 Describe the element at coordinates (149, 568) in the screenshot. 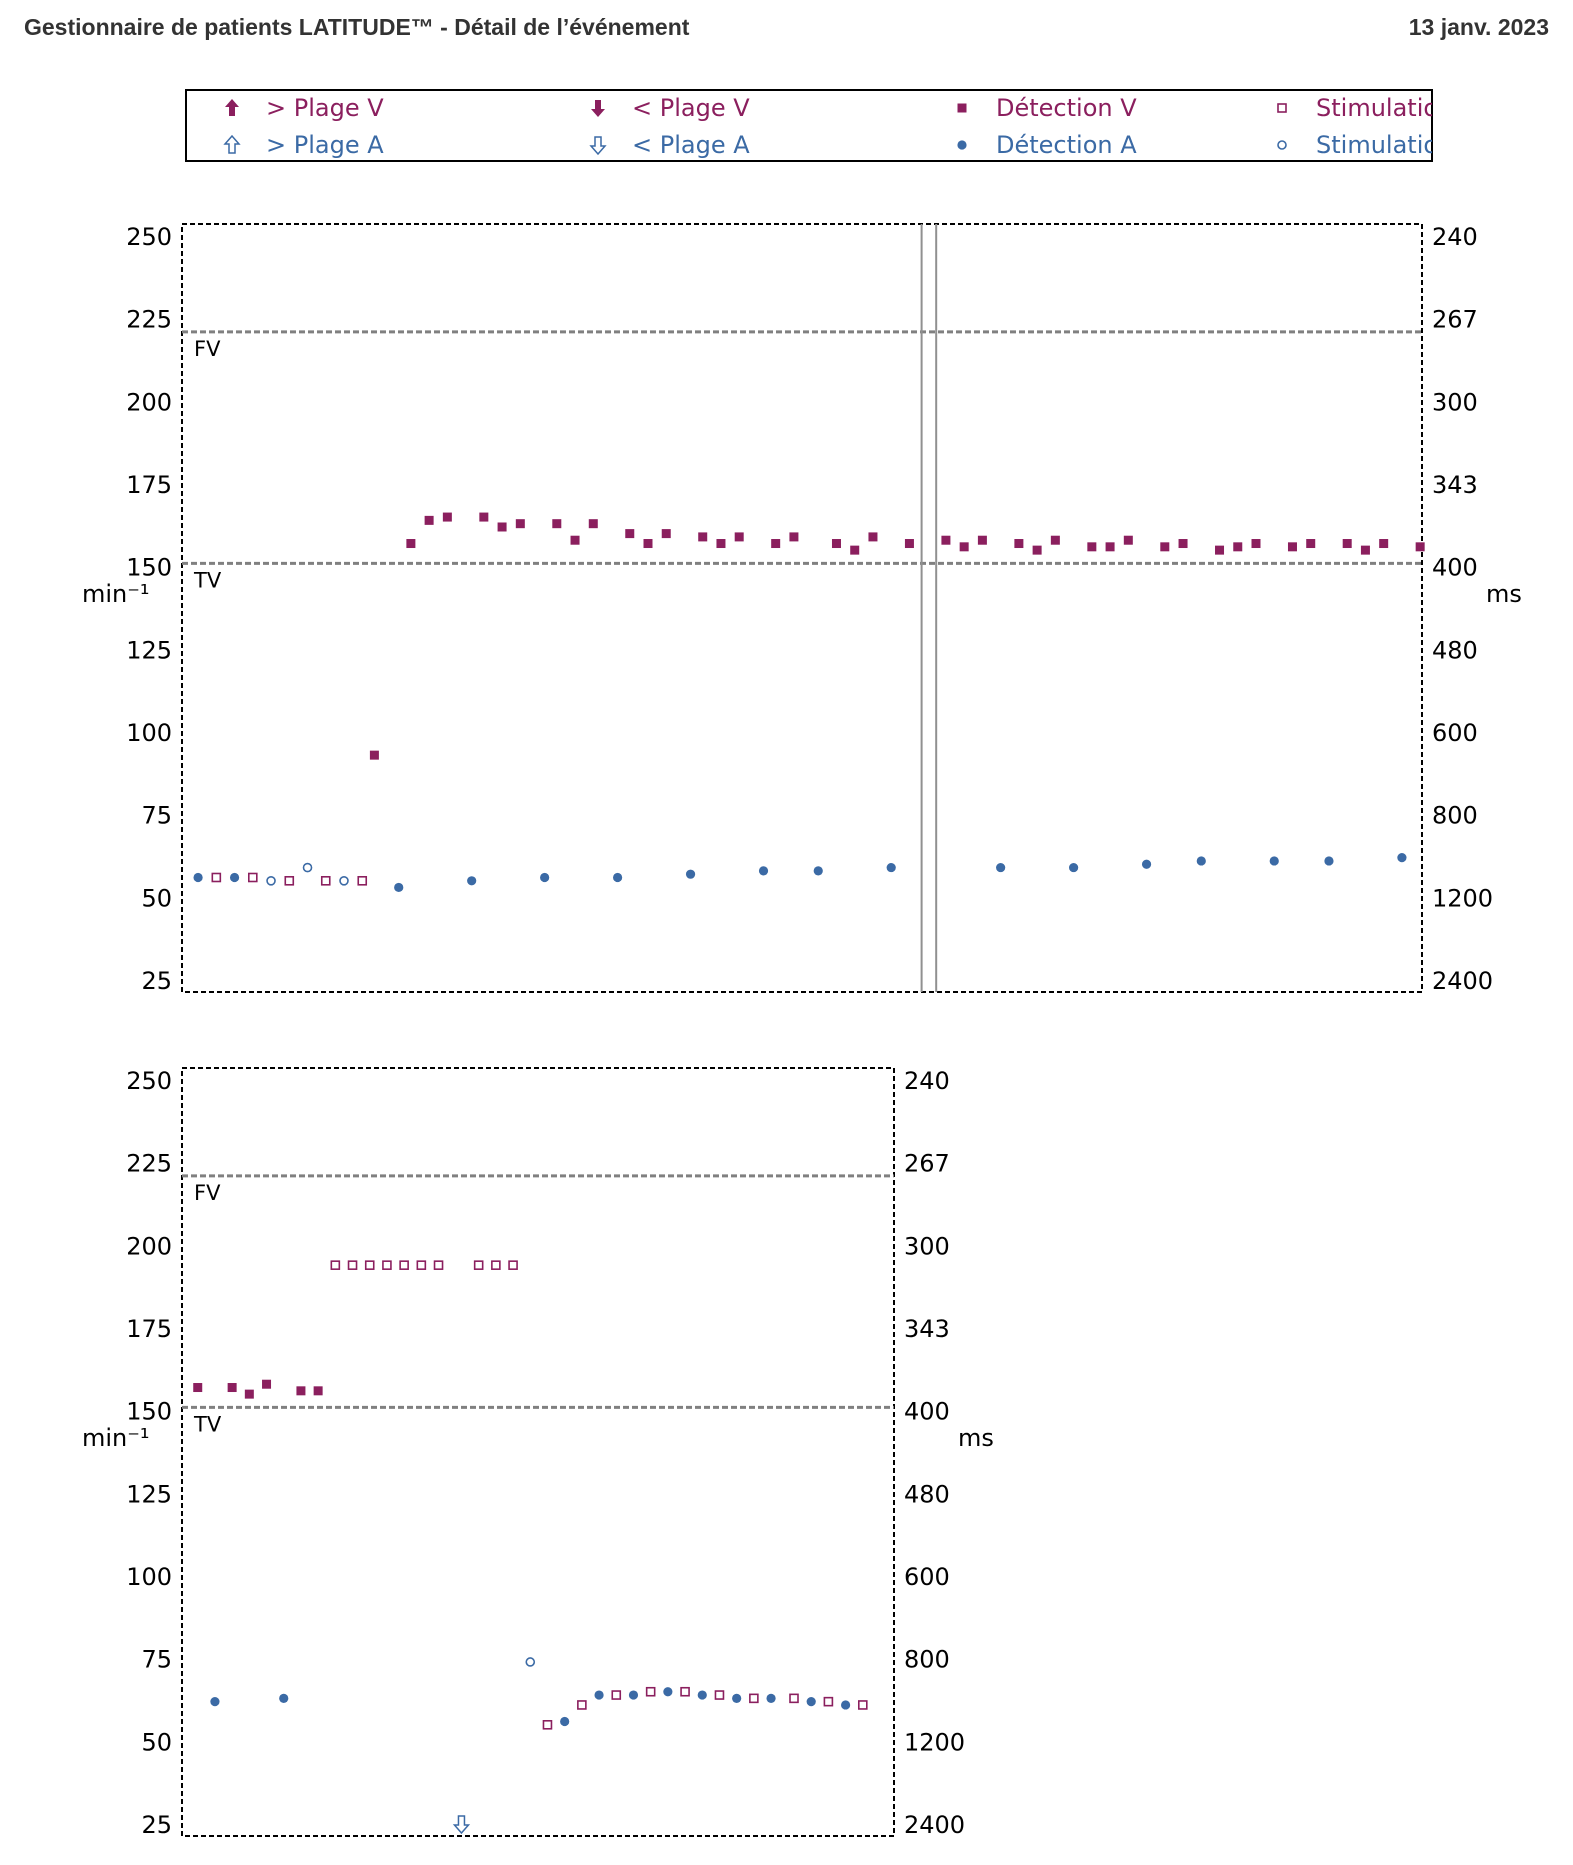

I see `y-tick-label-left: 150` at that location.